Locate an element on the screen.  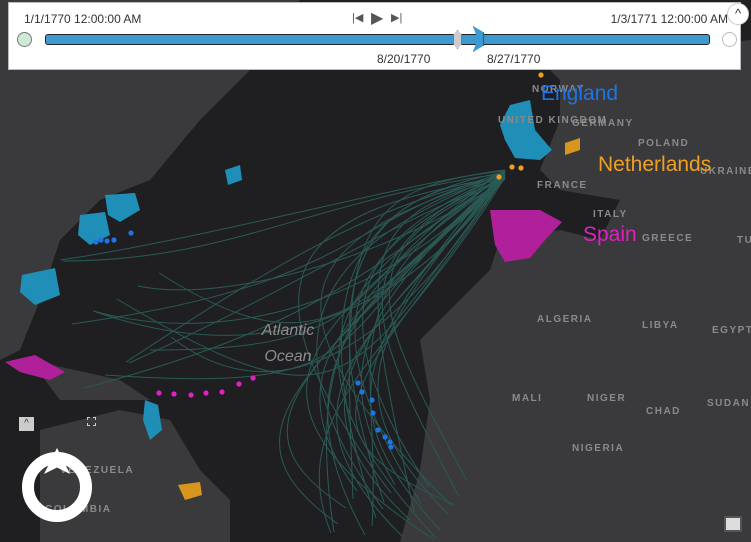
country-label: CHAD is located at coordinates (663, 411).